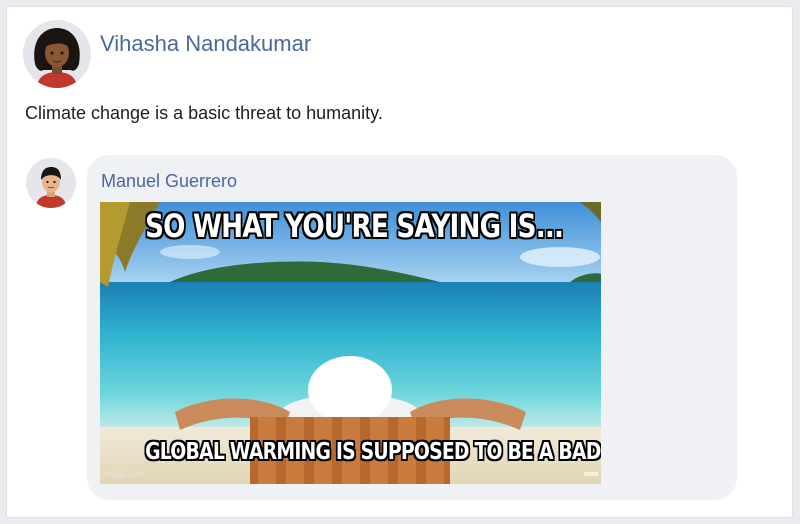 The height and width of the screenshot is (524, 800). I want to click on author-avatar, so click(57, 54).